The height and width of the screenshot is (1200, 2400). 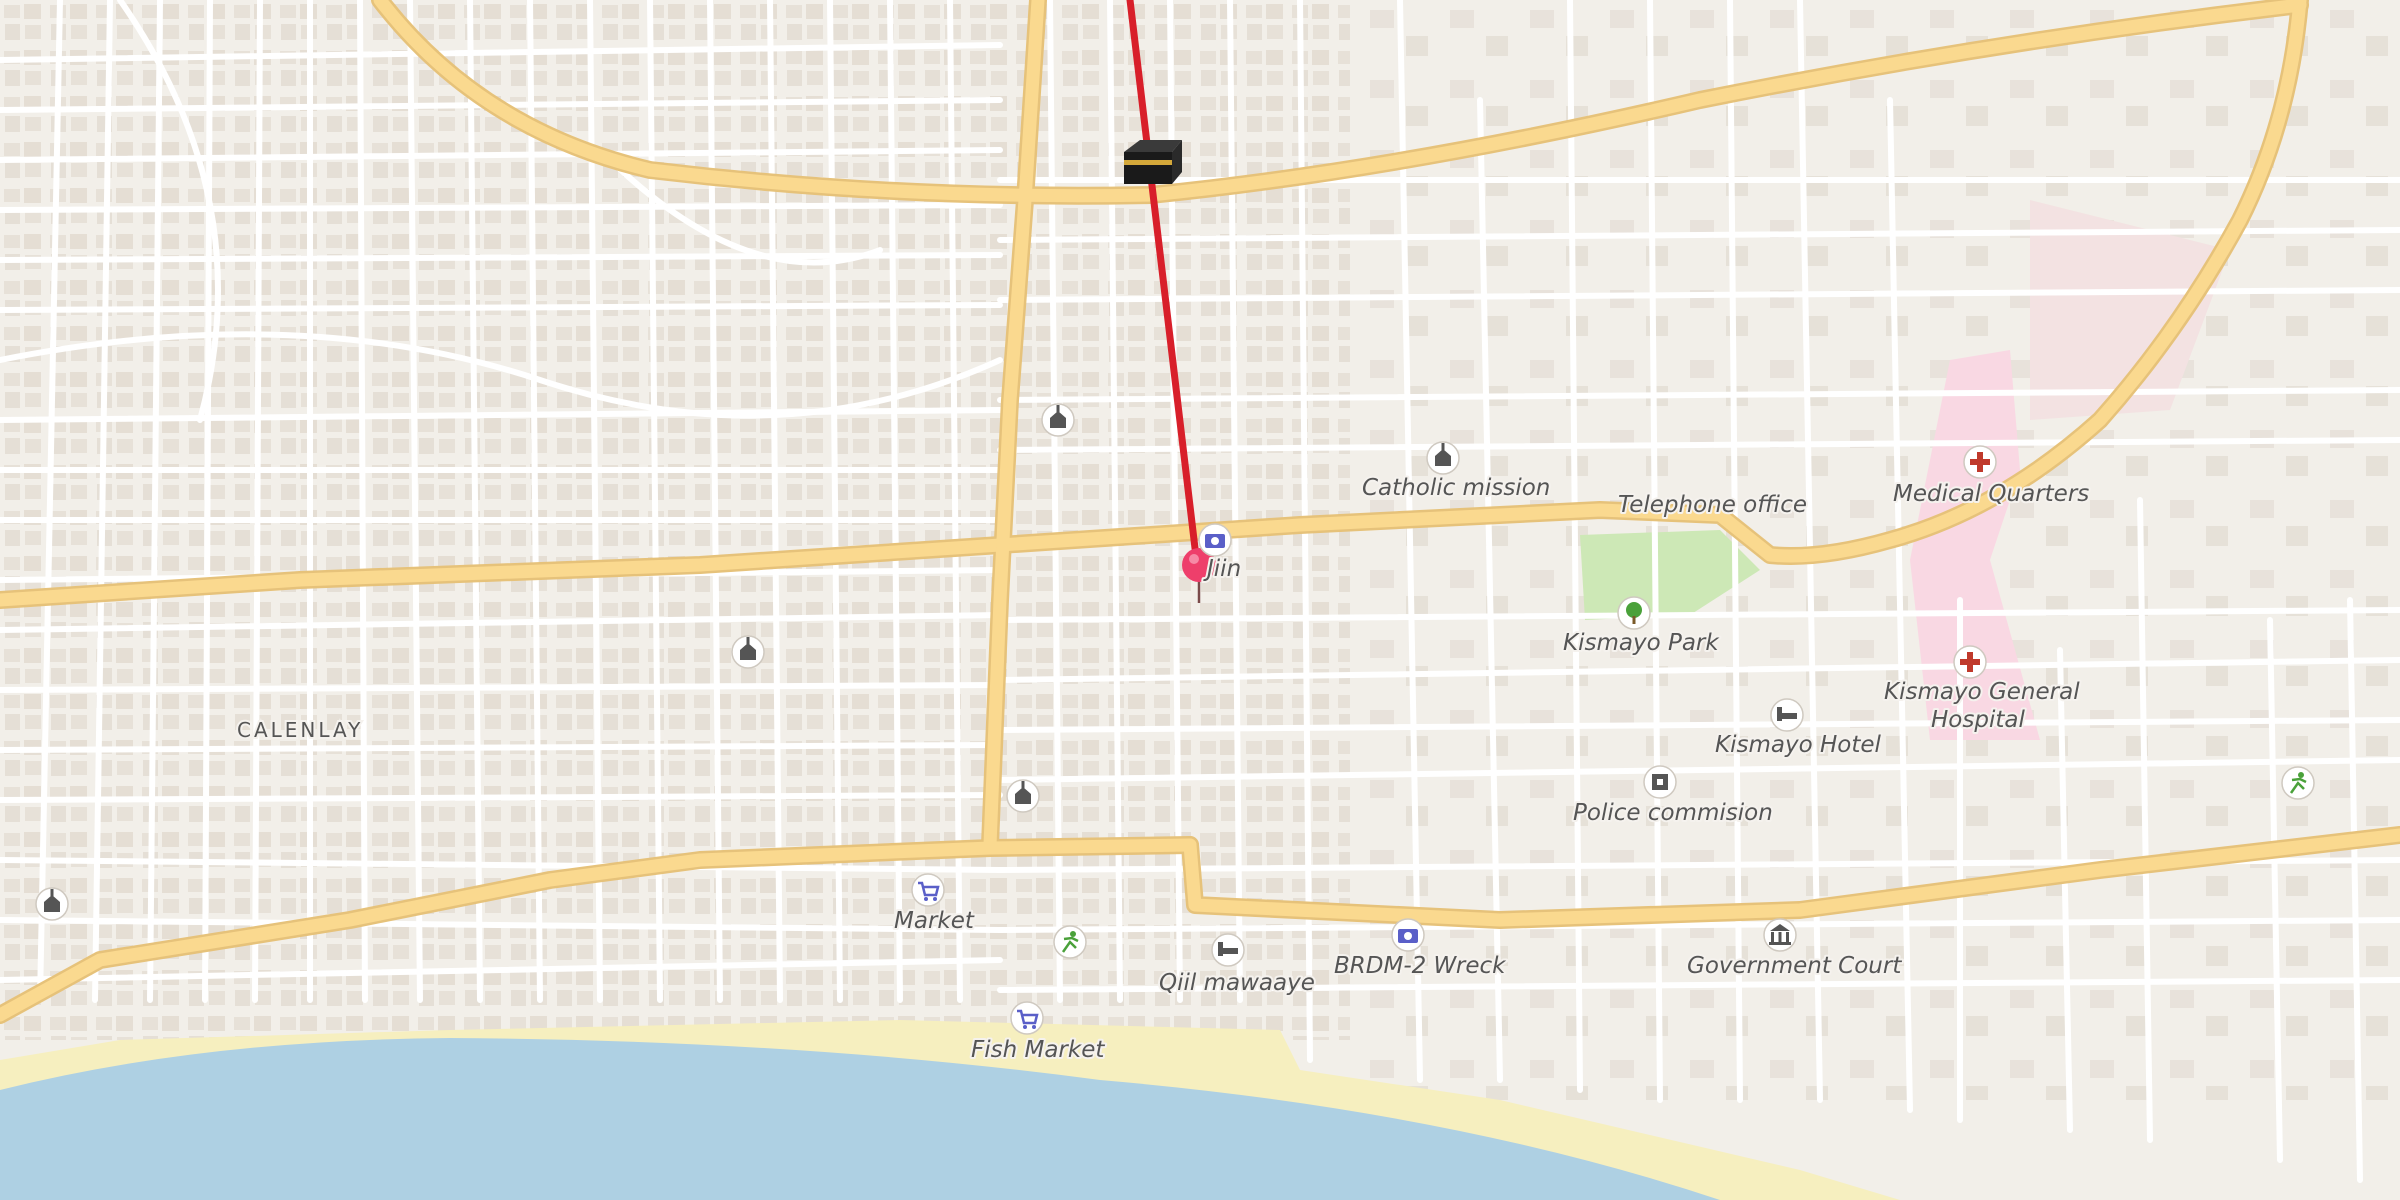 I want to click on poi-label-medical-quarters: Medical Quarters, so click(x=1991, y=494).